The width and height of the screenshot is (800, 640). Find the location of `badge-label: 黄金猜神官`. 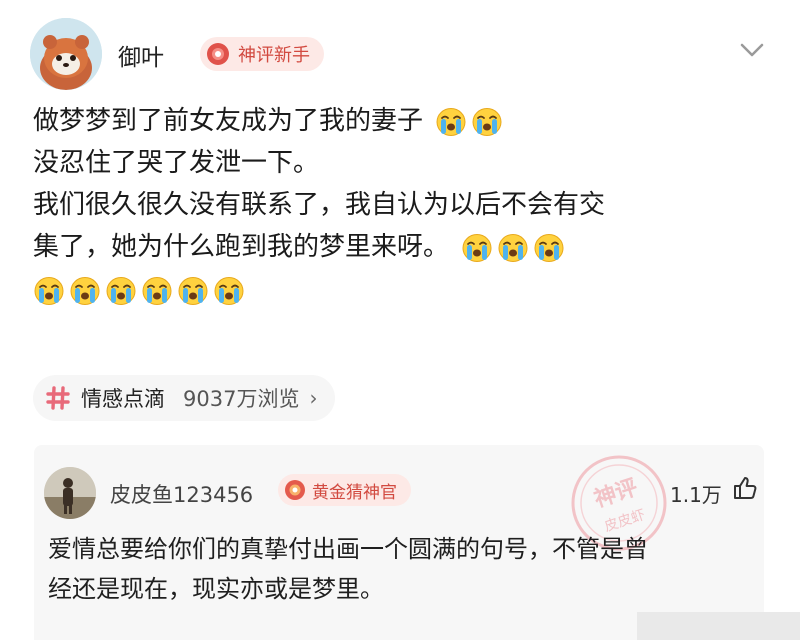

badge-label: 黄金猜神官 is located at coordinates (354, 492).